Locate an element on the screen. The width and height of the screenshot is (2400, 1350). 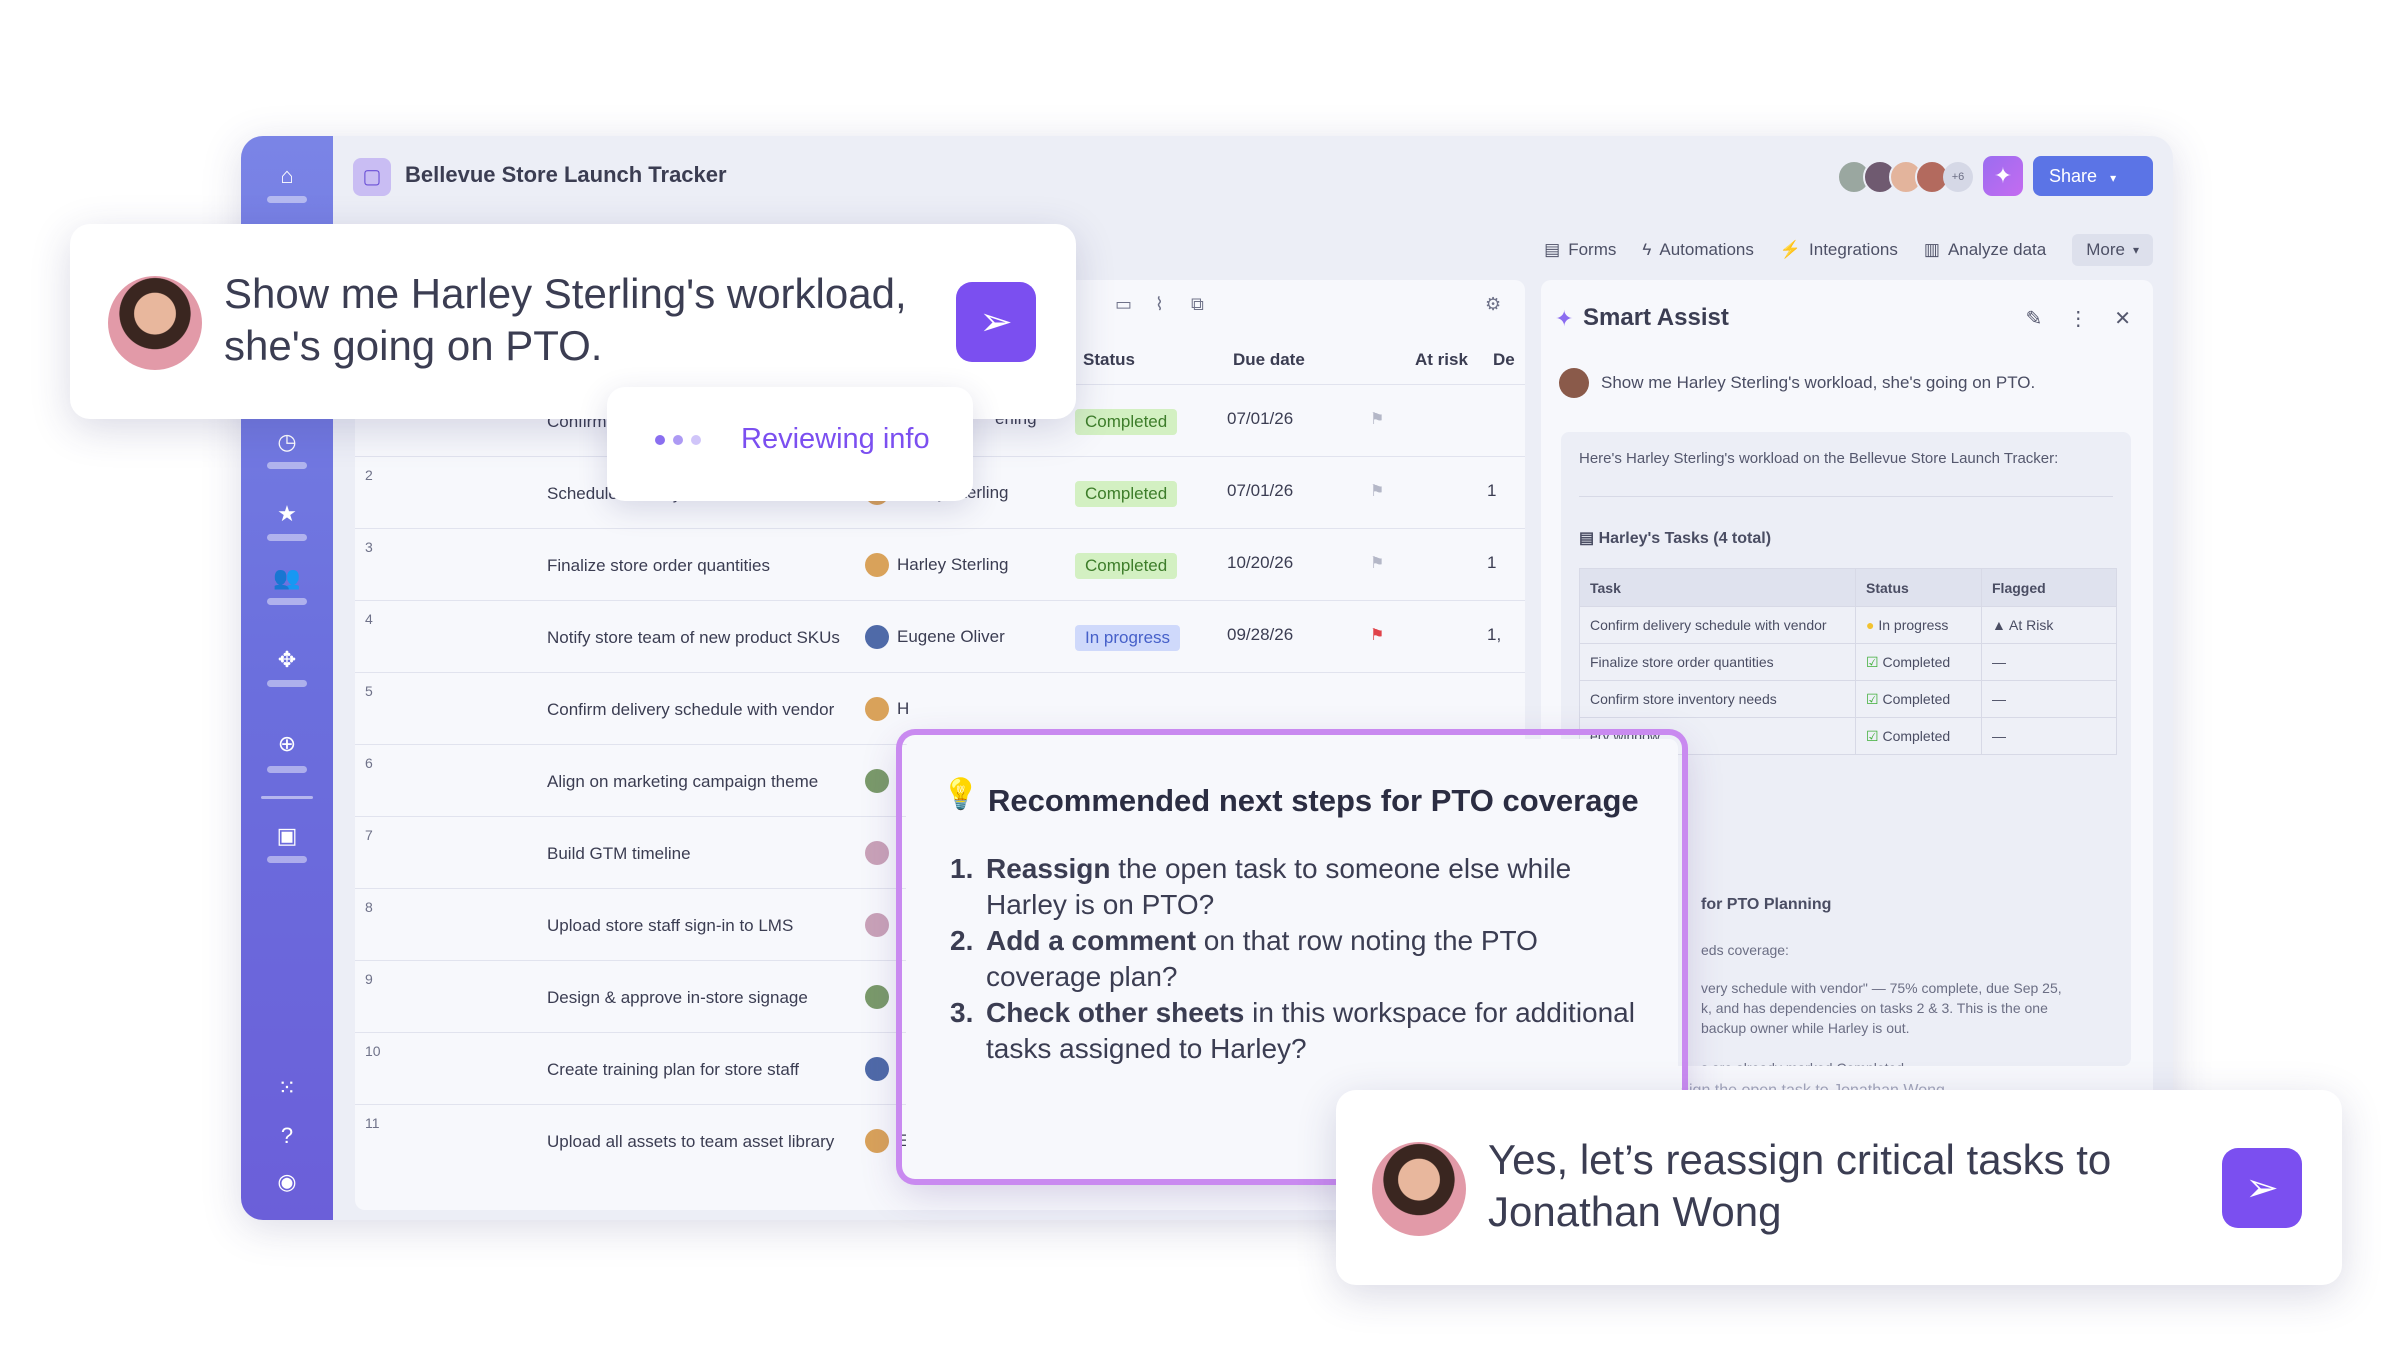
status-badge: In progress is located at coordinates (1128, 638).